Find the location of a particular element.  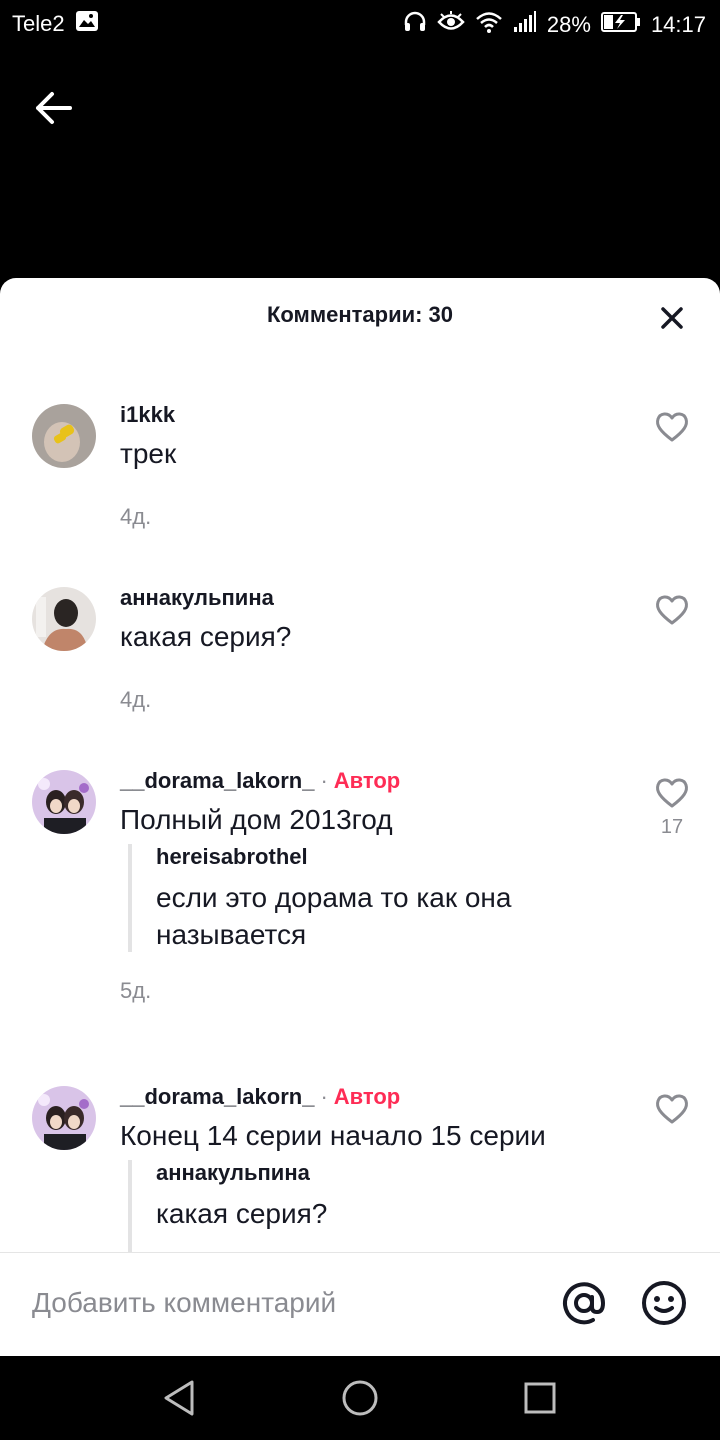

mention-at-icon is located at coordinates (584, 1303).